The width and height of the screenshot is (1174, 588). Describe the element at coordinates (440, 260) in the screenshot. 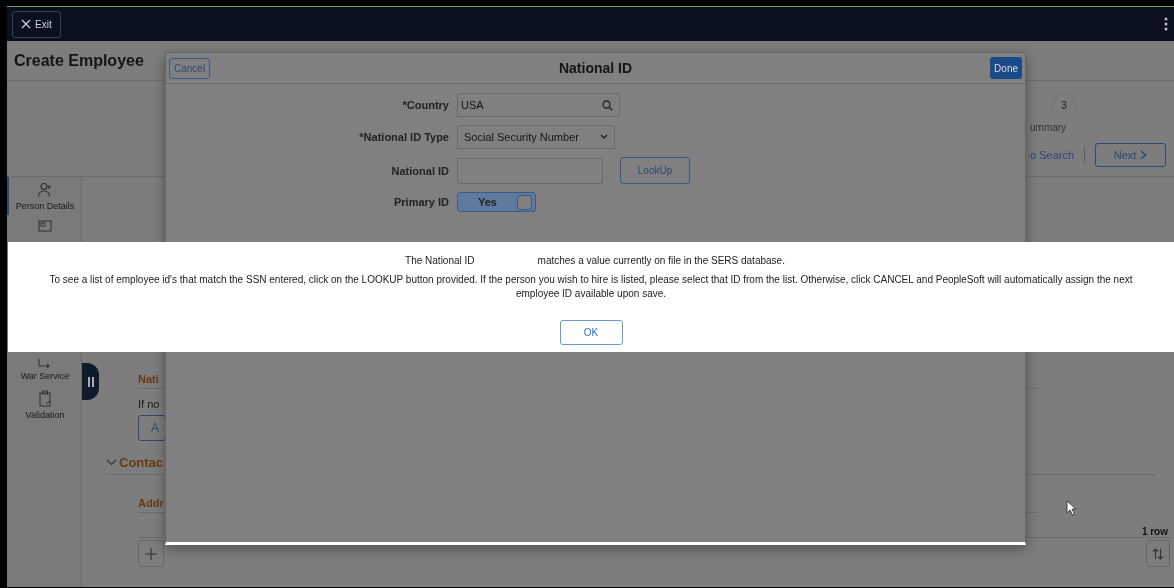

I see `message-text: The National ID` at that location.